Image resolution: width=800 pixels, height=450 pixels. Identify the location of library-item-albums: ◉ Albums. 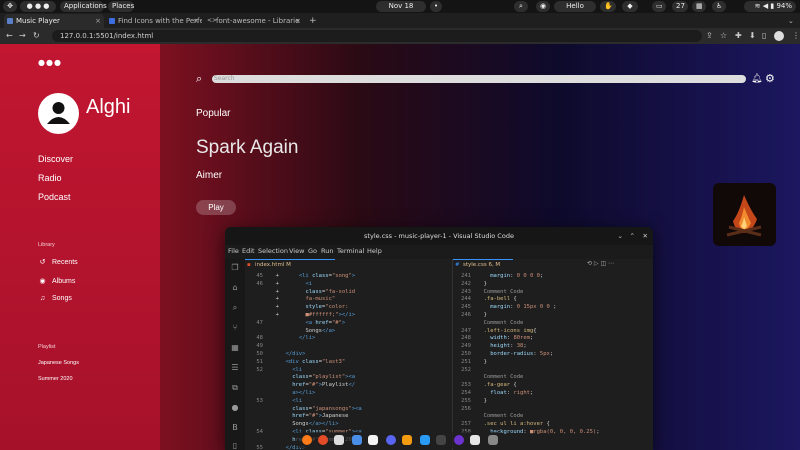
(56, 281).